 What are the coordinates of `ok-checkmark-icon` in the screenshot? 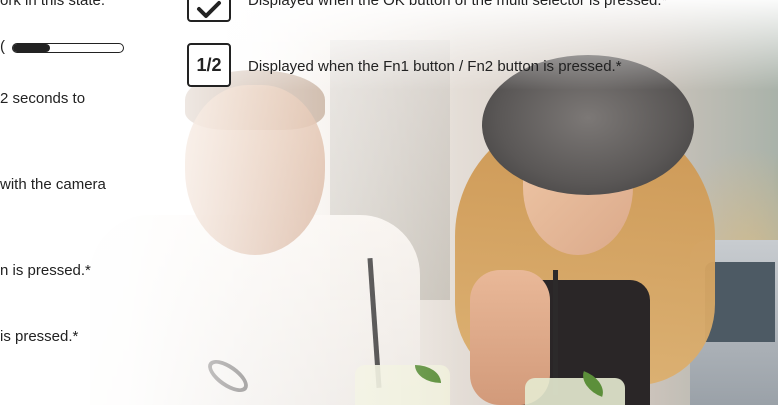 It's located at (209, 9).